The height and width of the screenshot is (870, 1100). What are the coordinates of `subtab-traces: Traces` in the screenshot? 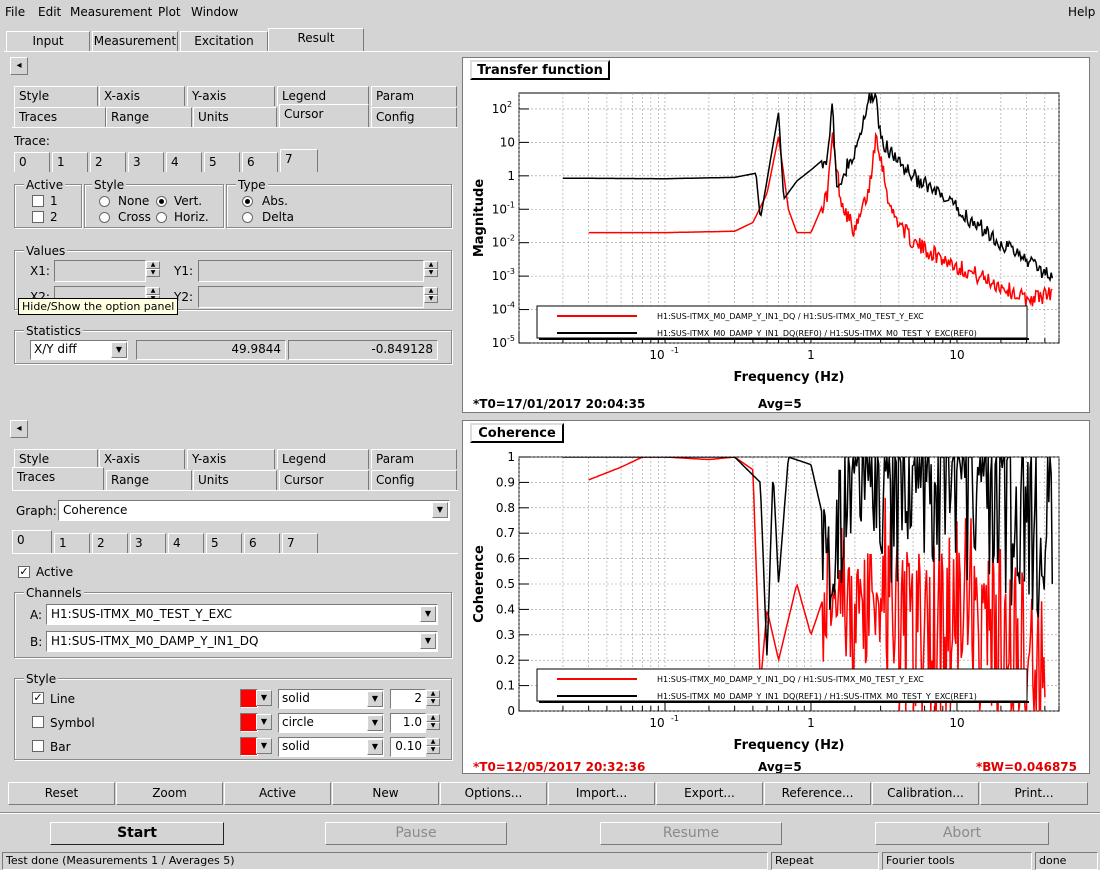 It's located at (60, 117).